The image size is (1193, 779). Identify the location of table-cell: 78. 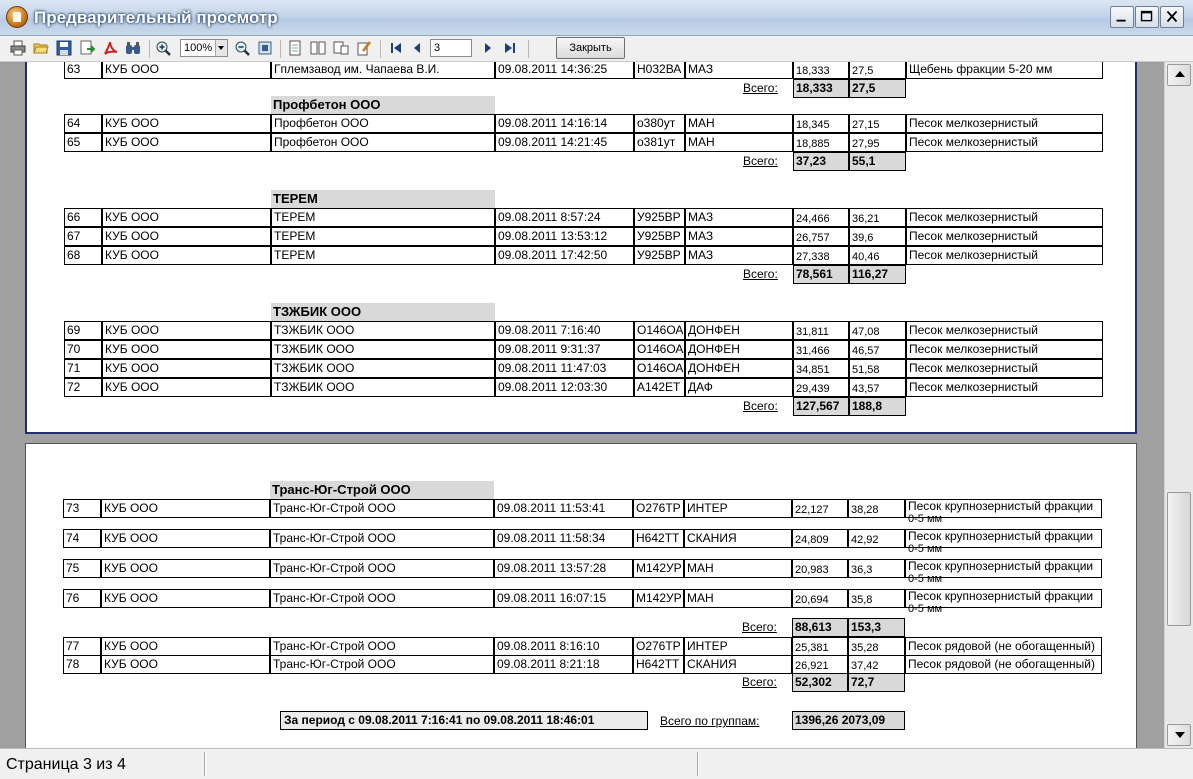
(82, 664).